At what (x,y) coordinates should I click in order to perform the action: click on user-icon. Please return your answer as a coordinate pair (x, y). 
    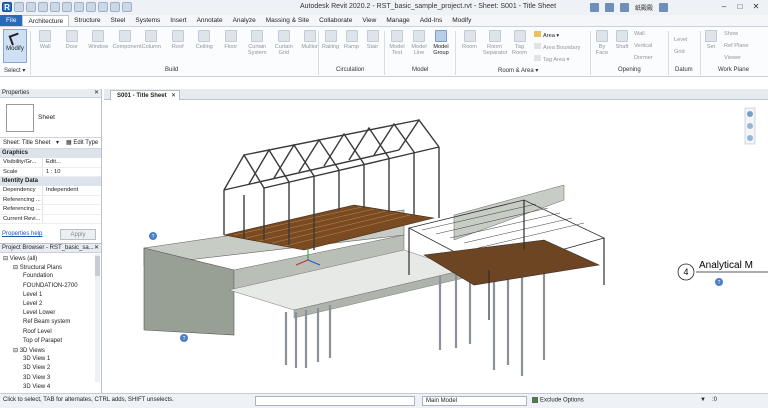
    Looking at the image, I should click on (624, 7).